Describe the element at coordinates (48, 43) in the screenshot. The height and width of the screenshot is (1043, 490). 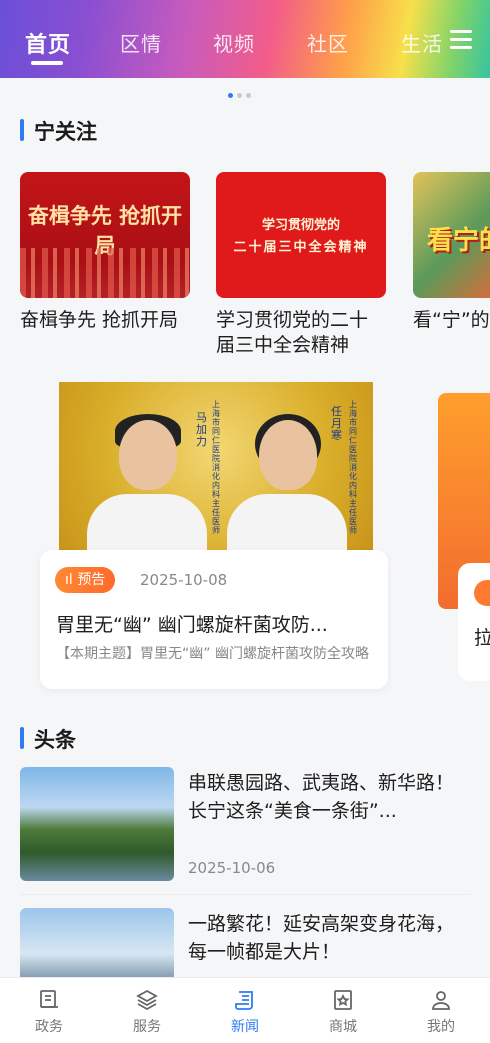
I see `tab-home: 首页` at that location.